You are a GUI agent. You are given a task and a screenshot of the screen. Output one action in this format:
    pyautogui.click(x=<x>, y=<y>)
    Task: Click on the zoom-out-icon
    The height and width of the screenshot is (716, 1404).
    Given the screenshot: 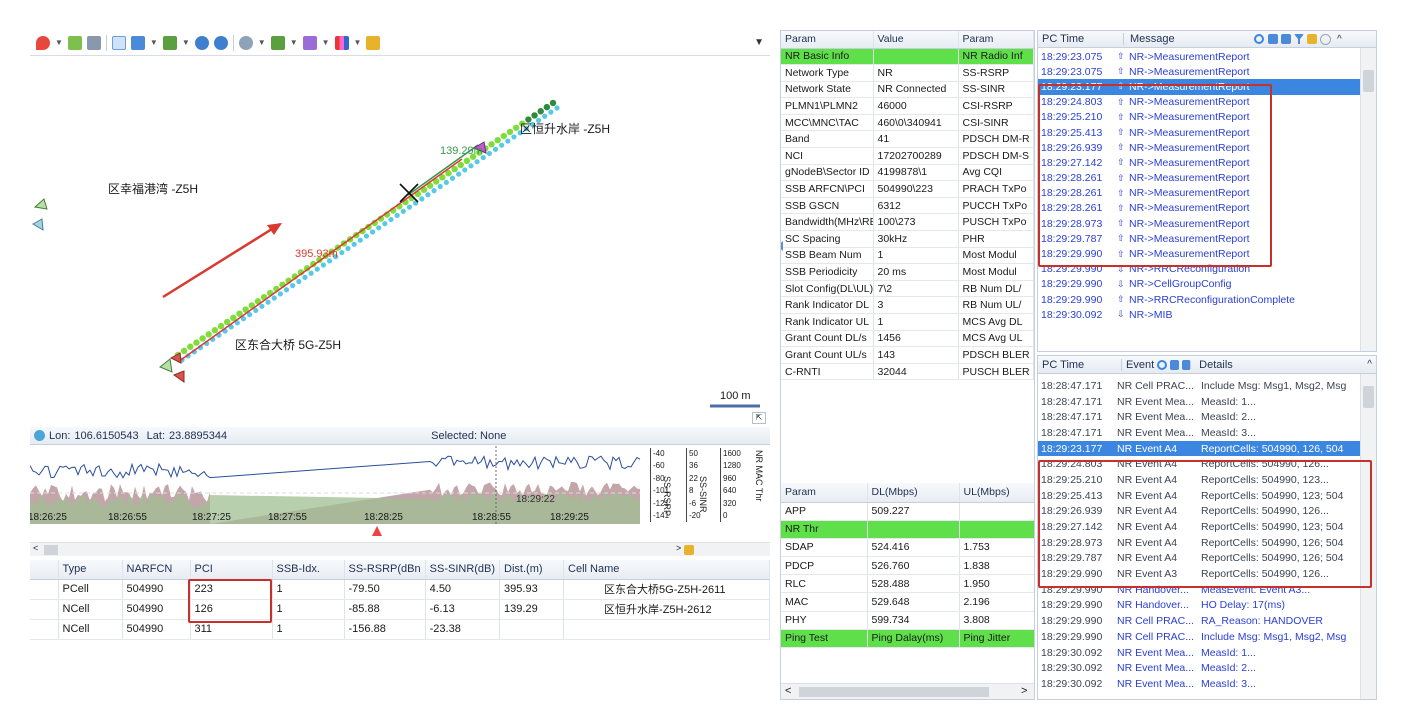 What is the action you would take?
    pyautogui.click(x=220, y=42)
    